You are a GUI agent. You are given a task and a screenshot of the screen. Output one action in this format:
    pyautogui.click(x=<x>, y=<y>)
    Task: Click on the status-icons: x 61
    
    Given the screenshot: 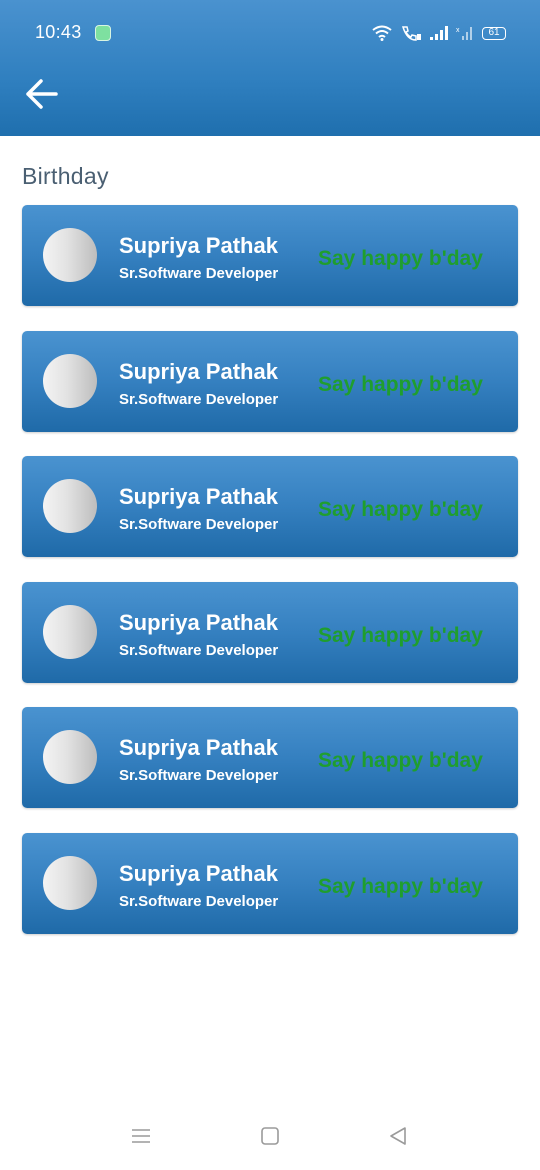 What is the action you would take?
    pyautogui.click(x=439, y=33)
    